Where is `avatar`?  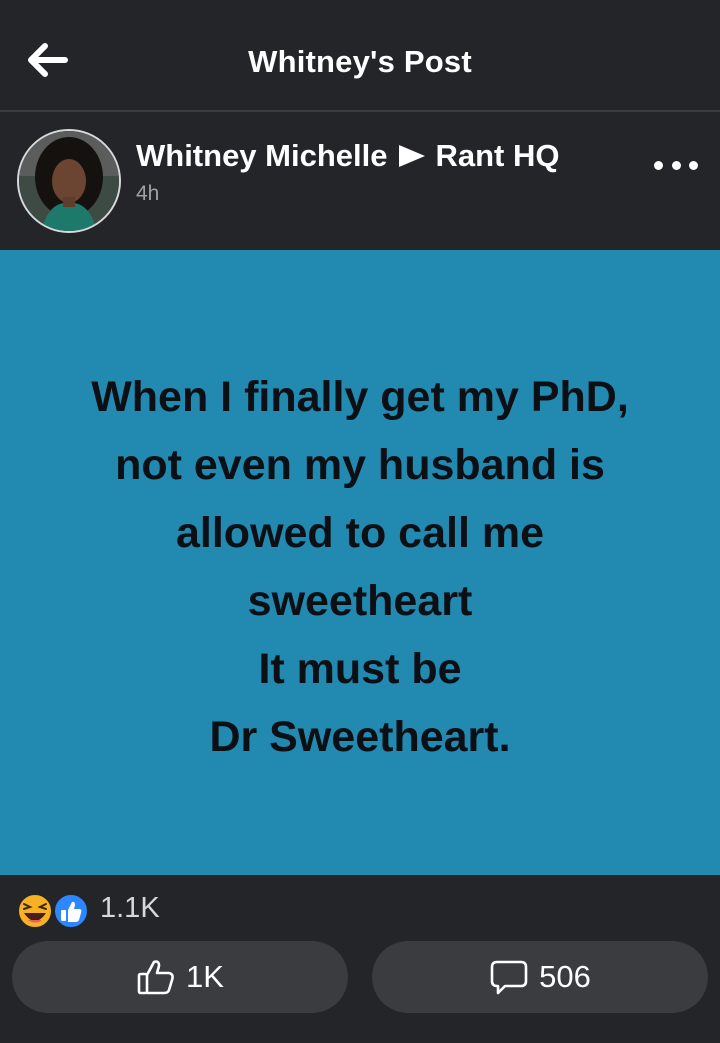
avatar is located at coordinates (69, 181).